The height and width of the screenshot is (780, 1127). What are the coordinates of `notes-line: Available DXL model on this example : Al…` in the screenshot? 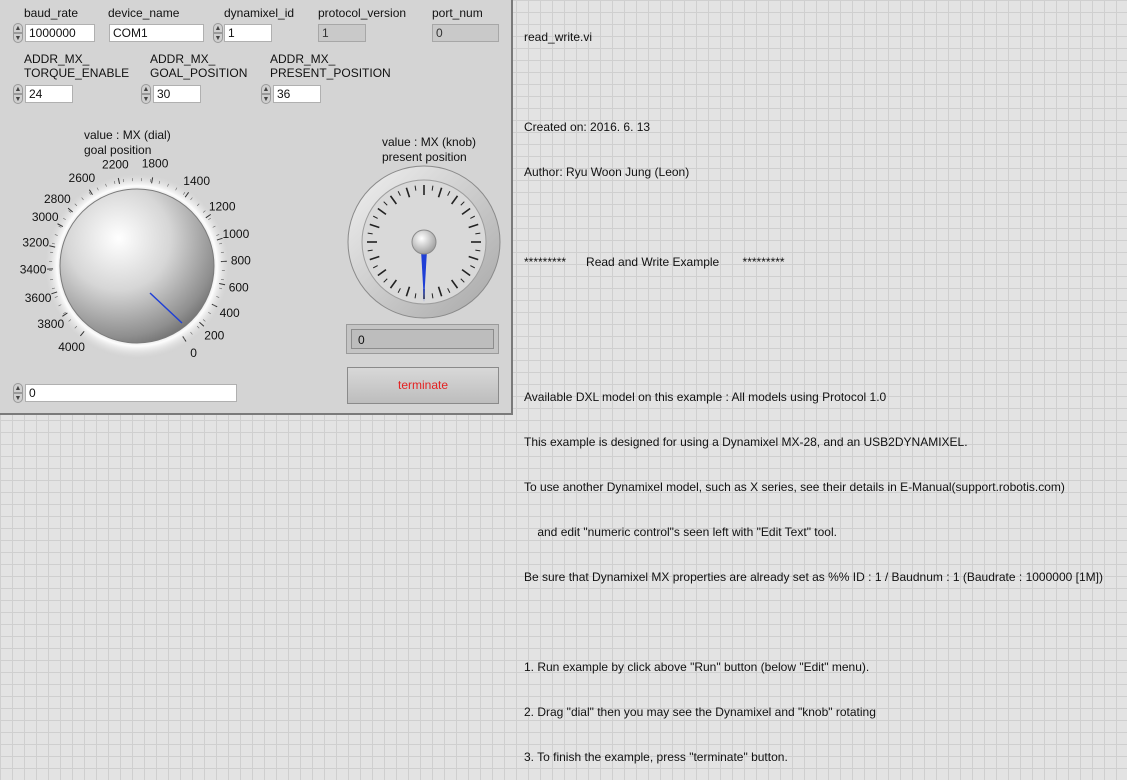 It's located at (813, 397).